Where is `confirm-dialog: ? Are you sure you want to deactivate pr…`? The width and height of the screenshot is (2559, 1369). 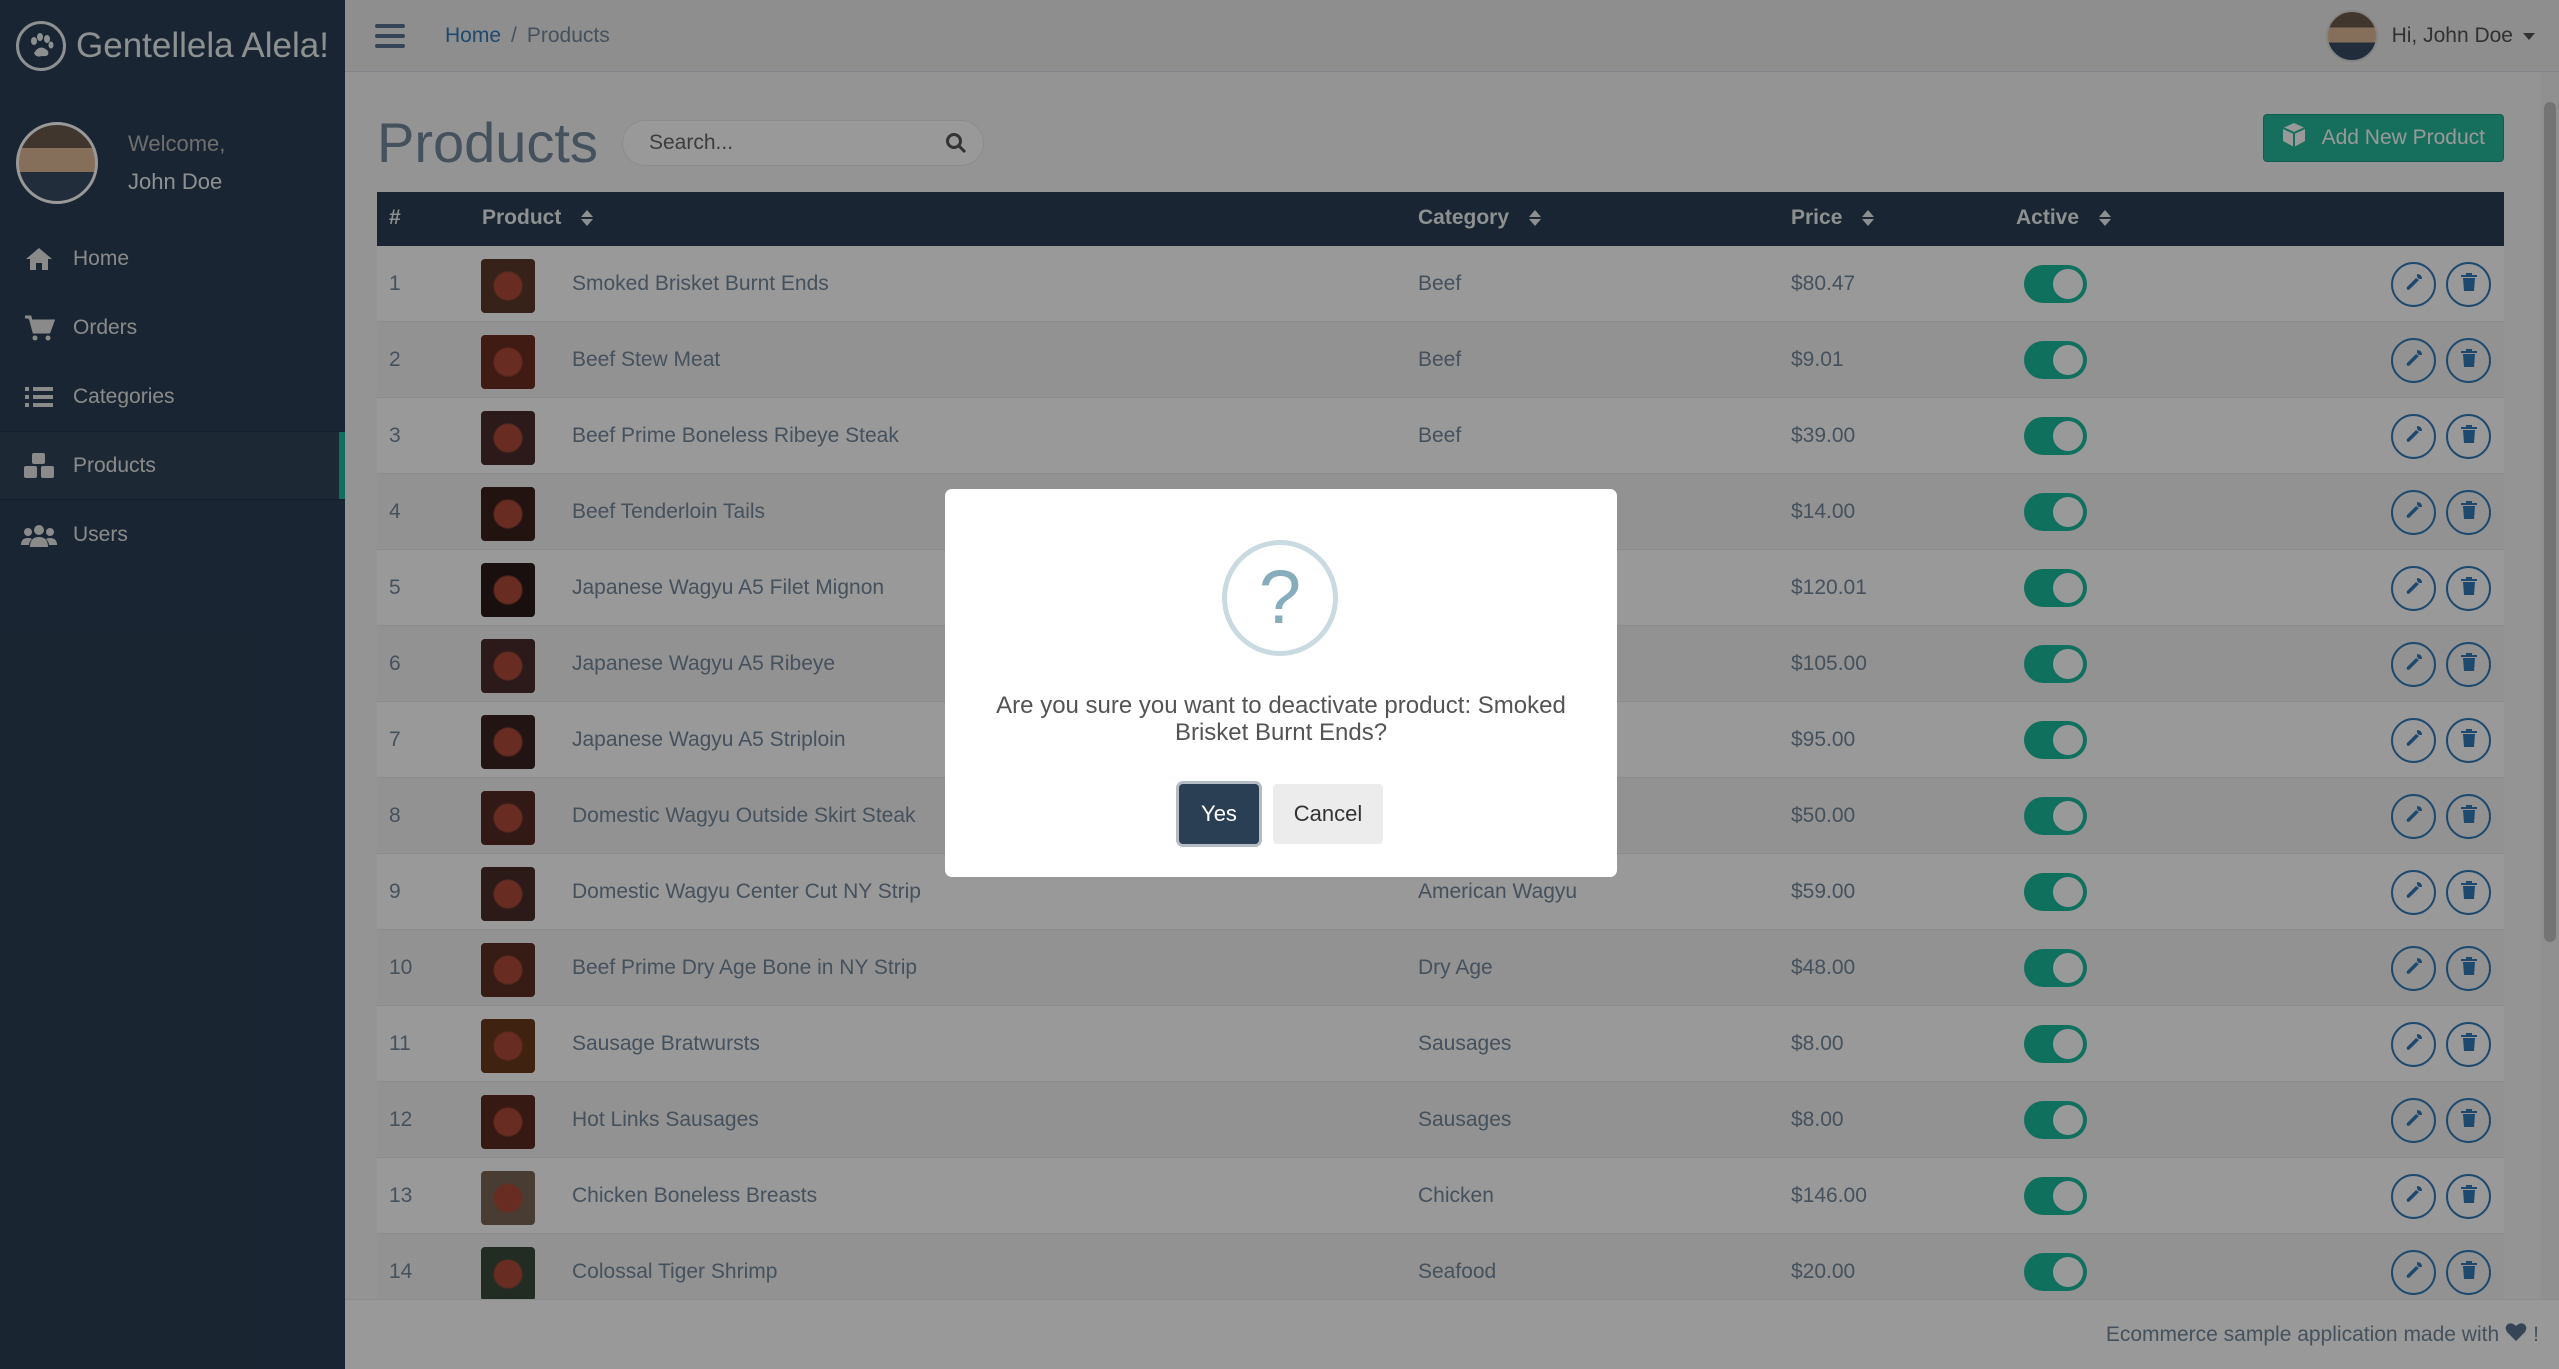
confirm-dialog: ? Are you sure you want to deactivate pr… is located at coordinates (1281, 683).